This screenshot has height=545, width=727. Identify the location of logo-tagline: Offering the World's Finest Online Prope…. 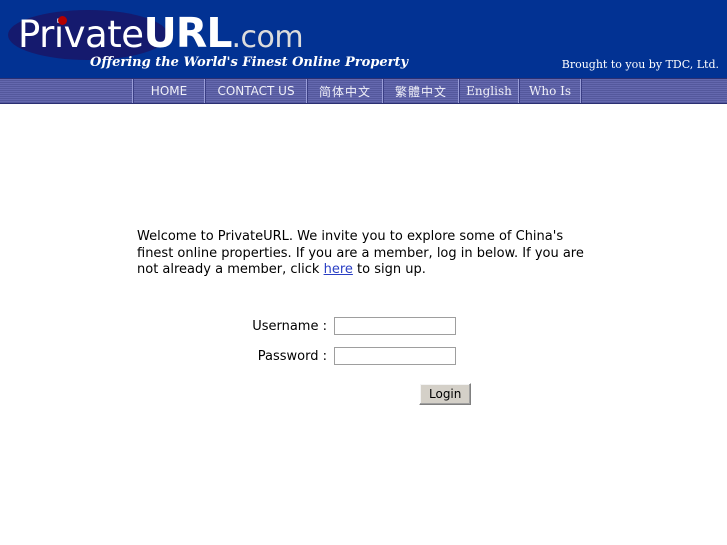
(249, 62).